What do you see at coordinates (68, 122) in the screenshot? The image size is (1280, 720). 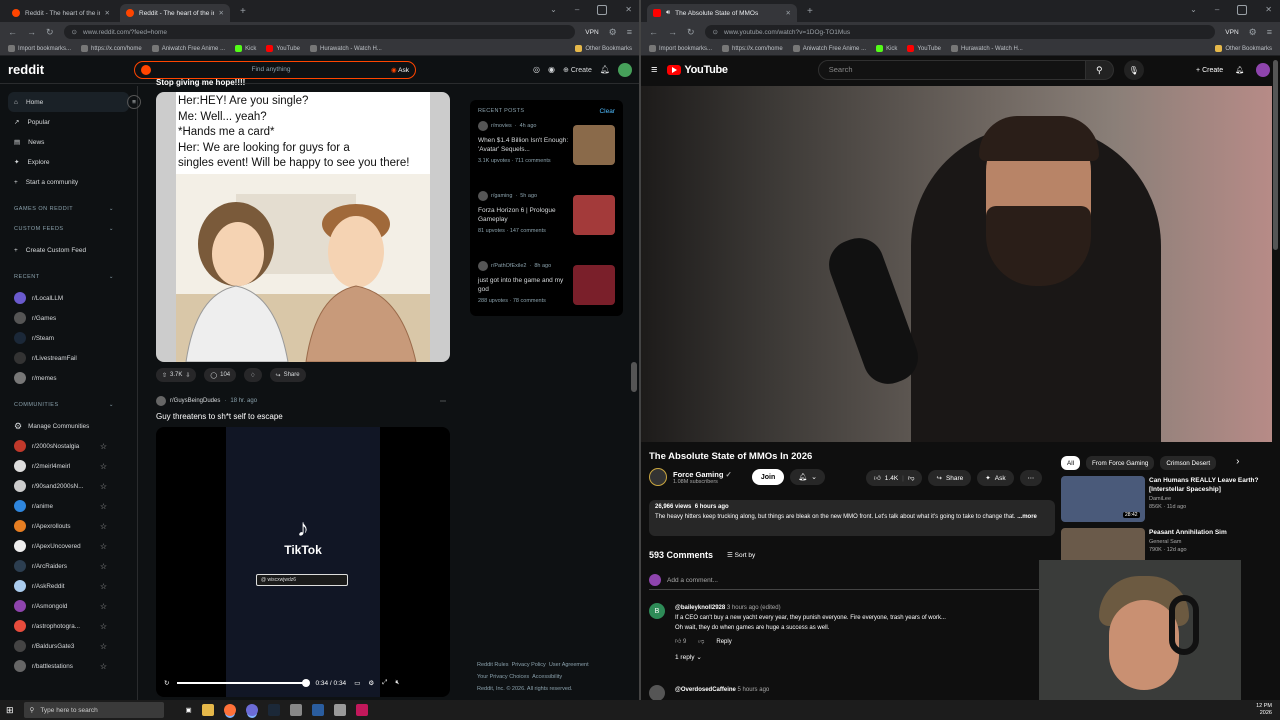 I see `nav-popular: ↗ Popular` at bounding box center [68, 122].